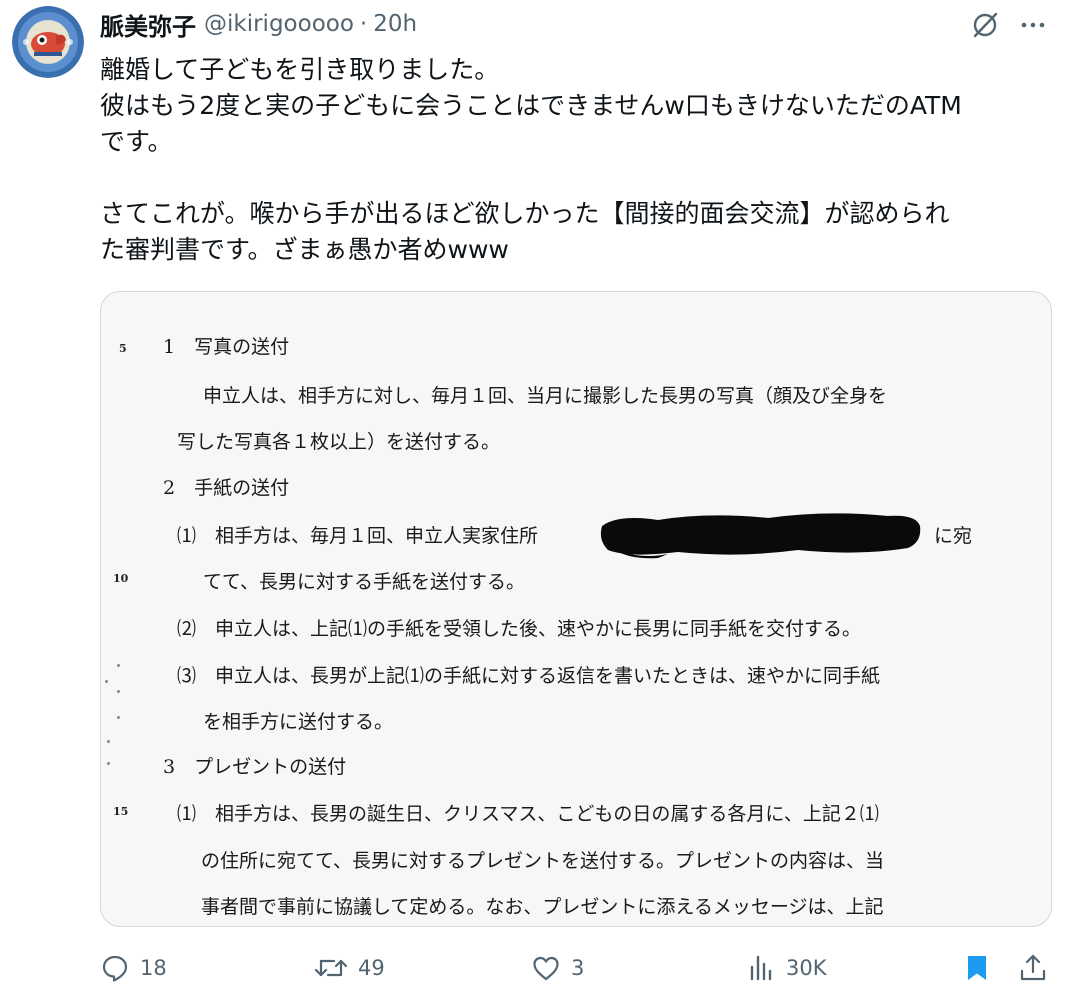 The image size is (1080, 994). I want to click on tweet-action-bar: 18 49 3 30K, so click(580, 968).